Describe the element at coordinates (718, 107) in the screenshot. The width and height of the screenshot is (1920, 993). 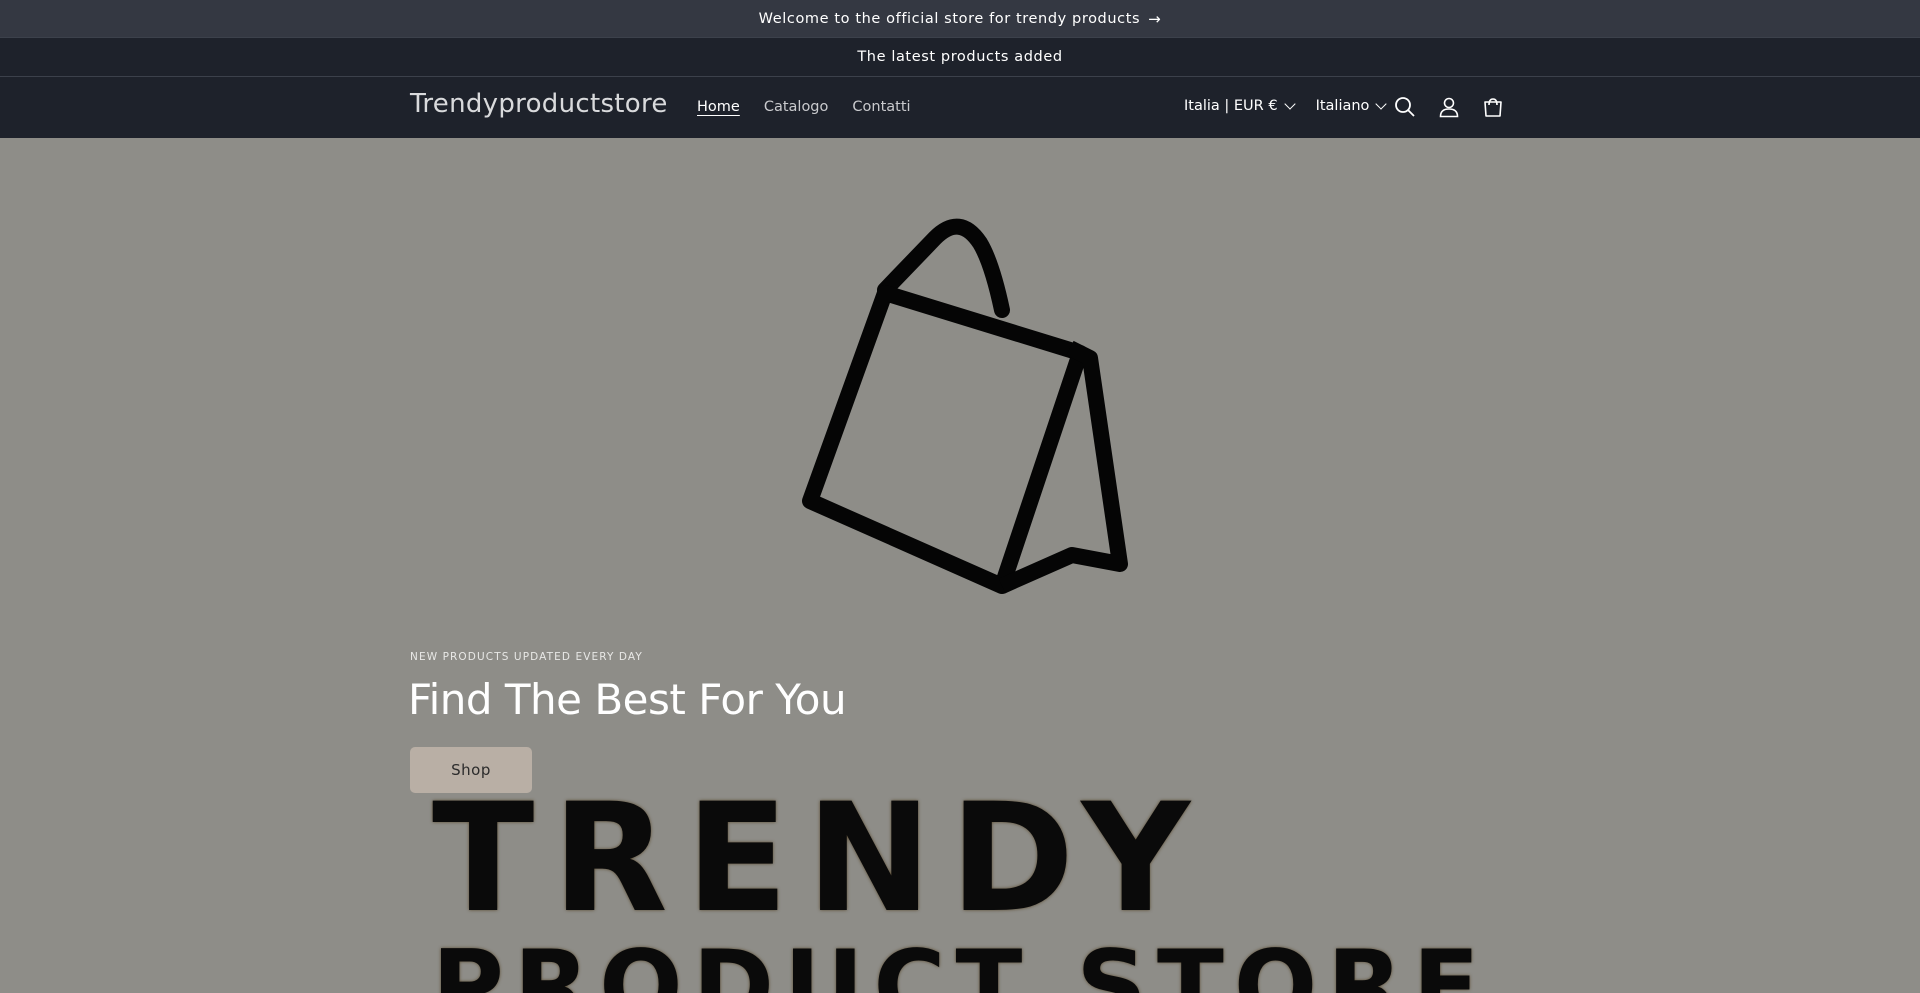
I see `nav-home: Home` at that location.